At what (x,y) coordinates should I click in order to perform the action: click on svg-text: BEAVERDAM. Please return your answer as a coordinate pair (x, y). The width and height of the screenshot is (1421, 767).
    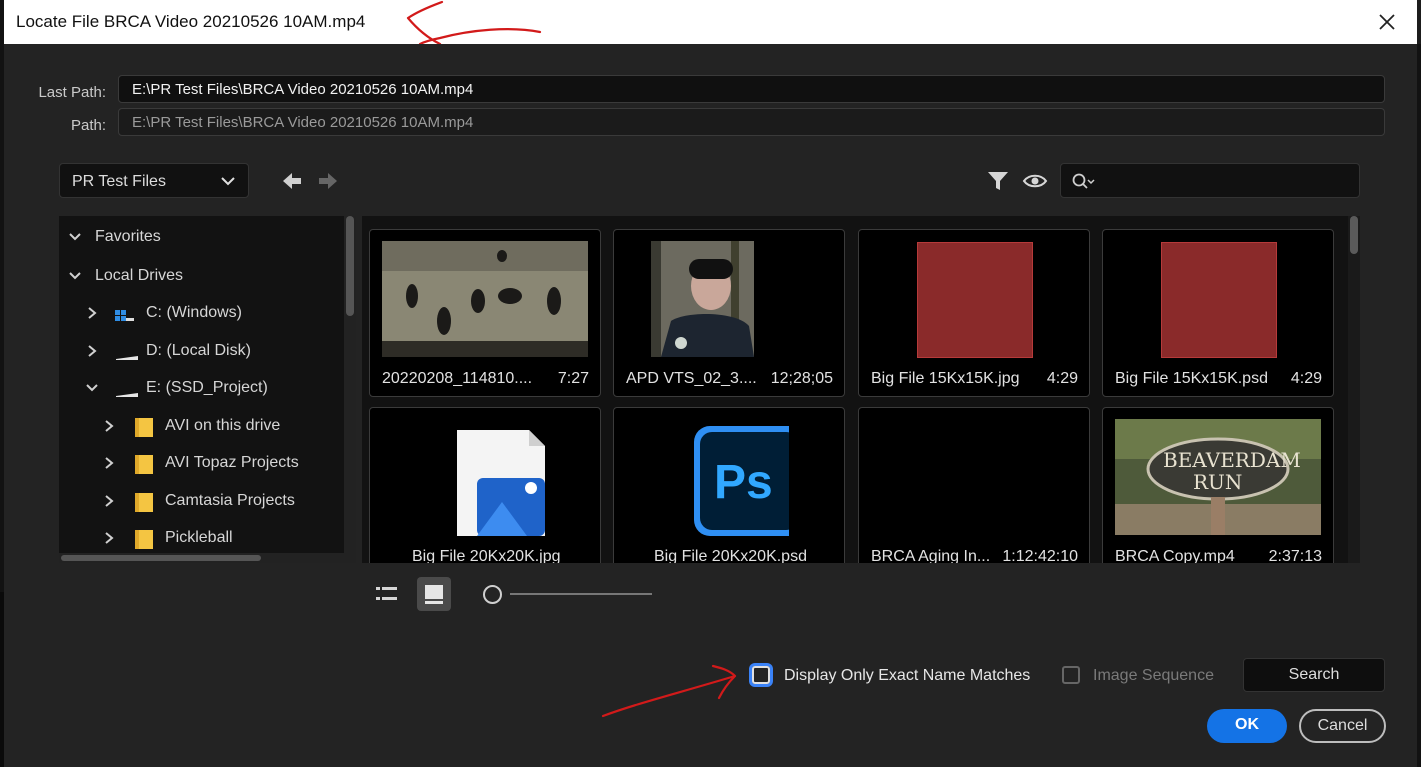
    Looking at the image, I should click on (1232, 460).